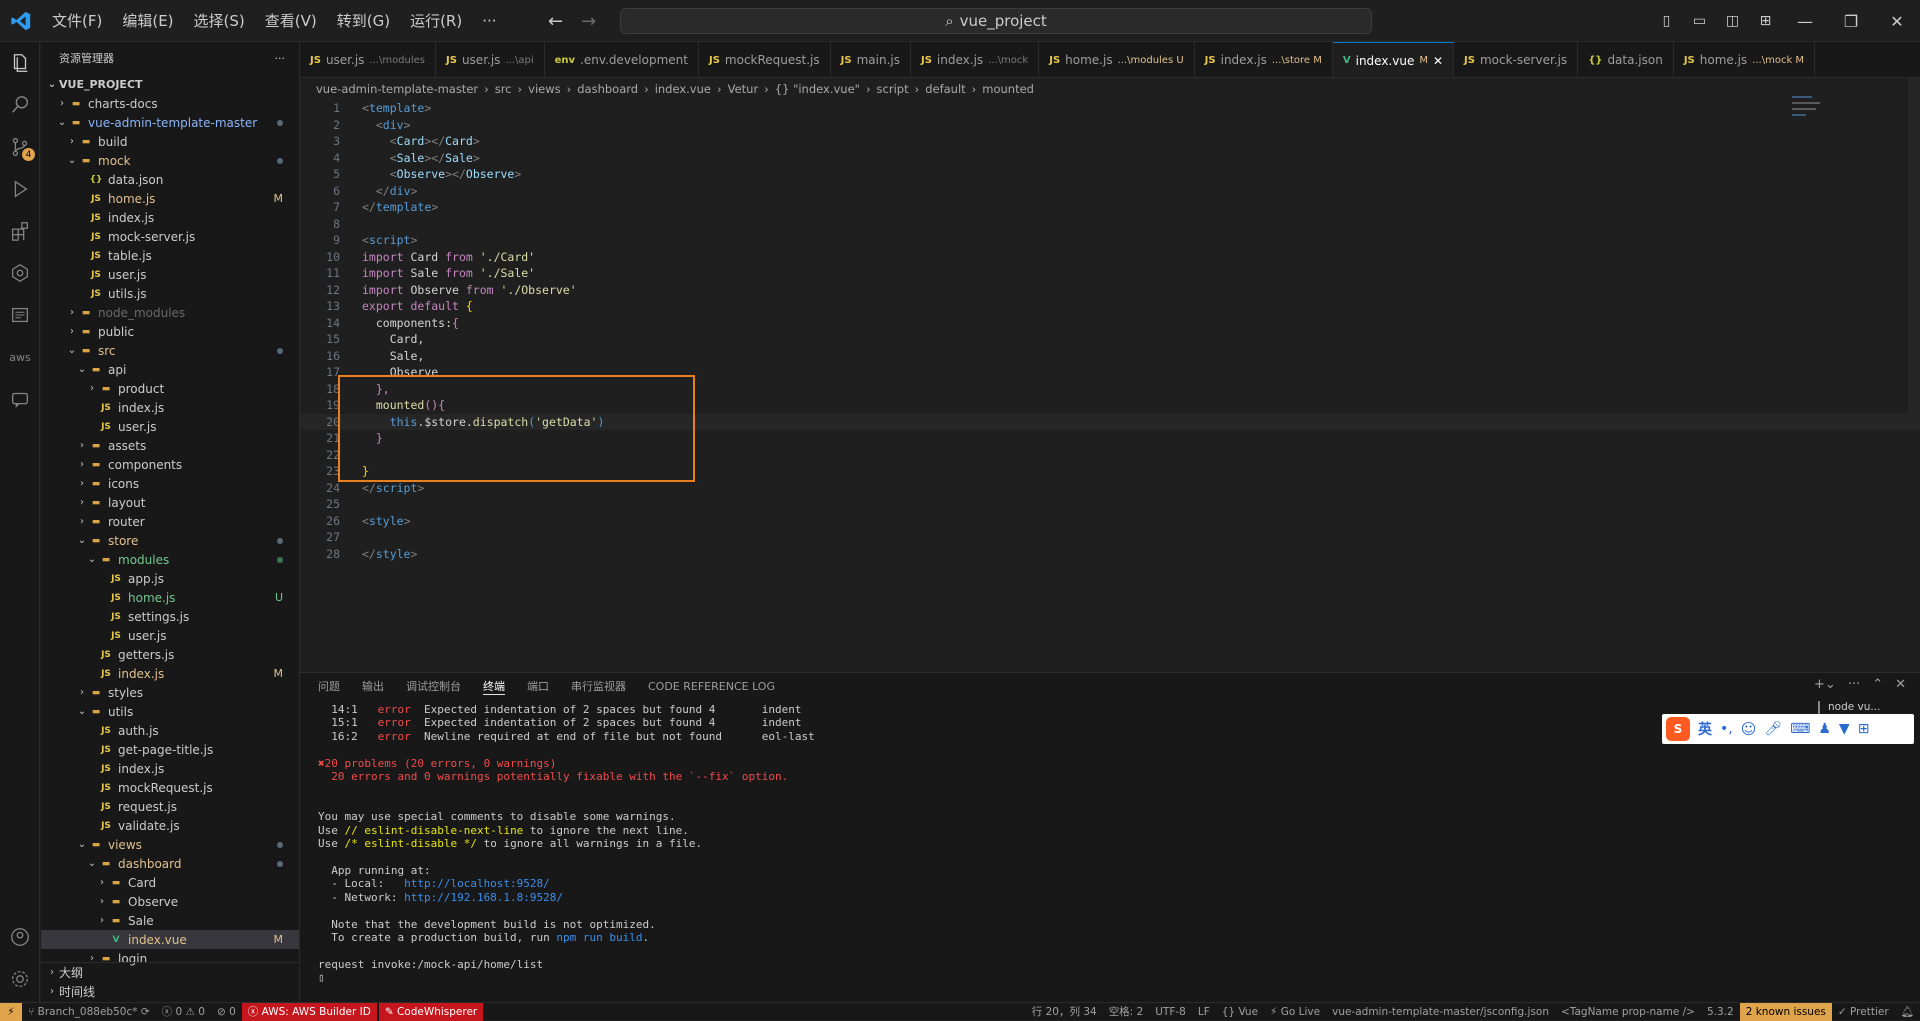 The width and height of the screenshot is (1920, 1021). What do you see at coordinates (170, 122) in the screenshot?
I see `tree-item: ⌄ ▬ vue-admin-template-master` at bounding box center [170, 122].